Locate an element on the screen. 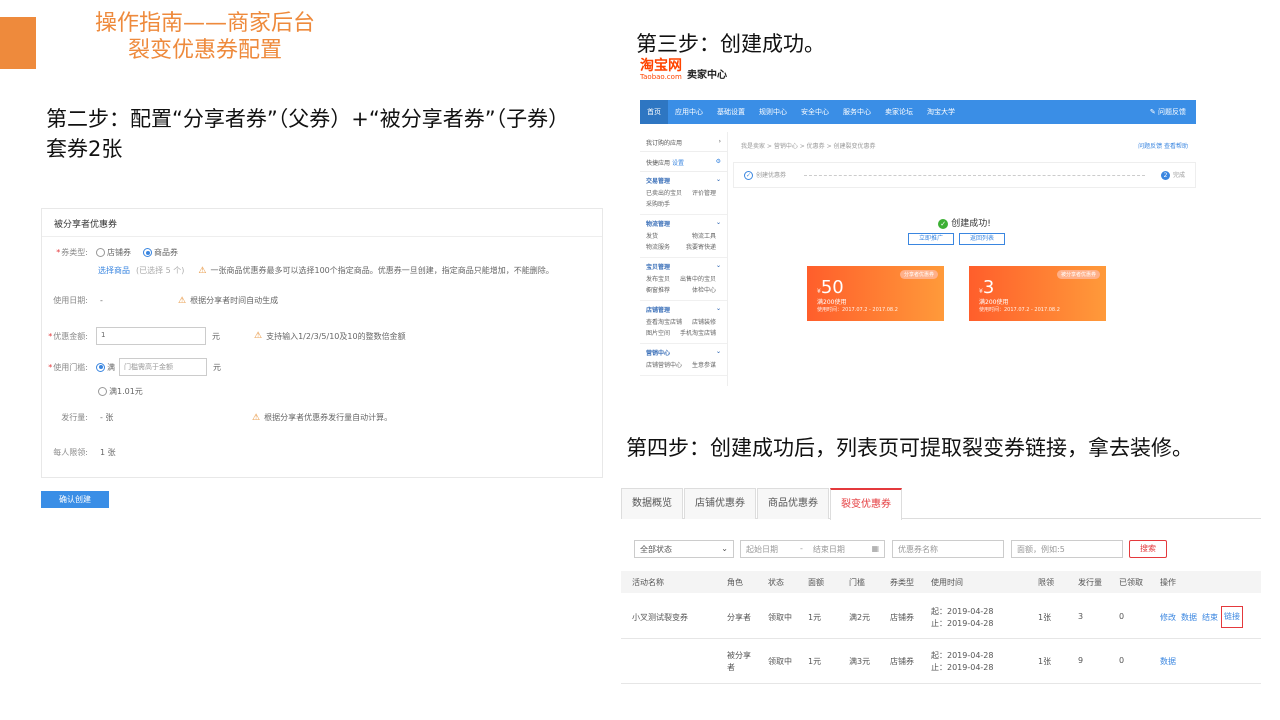  gear-icon: ⚙ is located at coordinates (718, 161).